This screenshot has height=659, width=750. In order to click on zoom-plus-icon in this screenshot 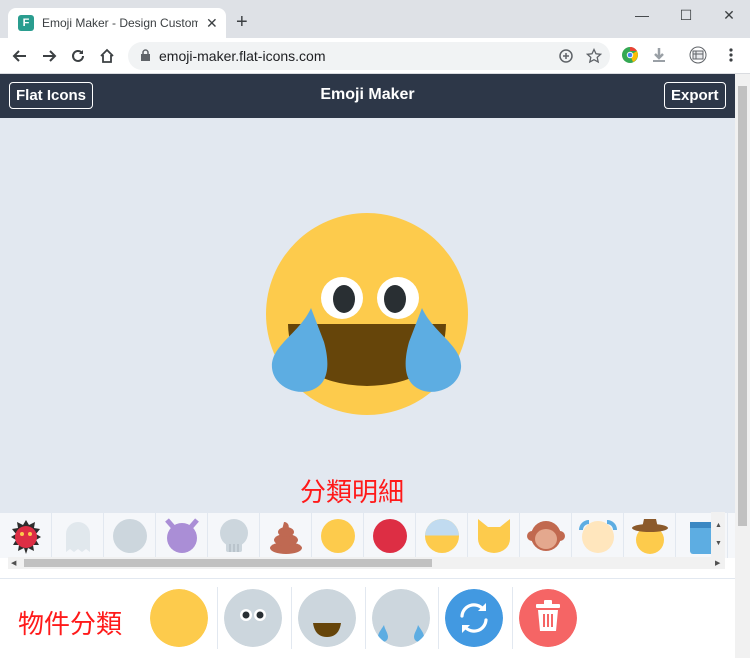, I will do `click(566, 56)`.